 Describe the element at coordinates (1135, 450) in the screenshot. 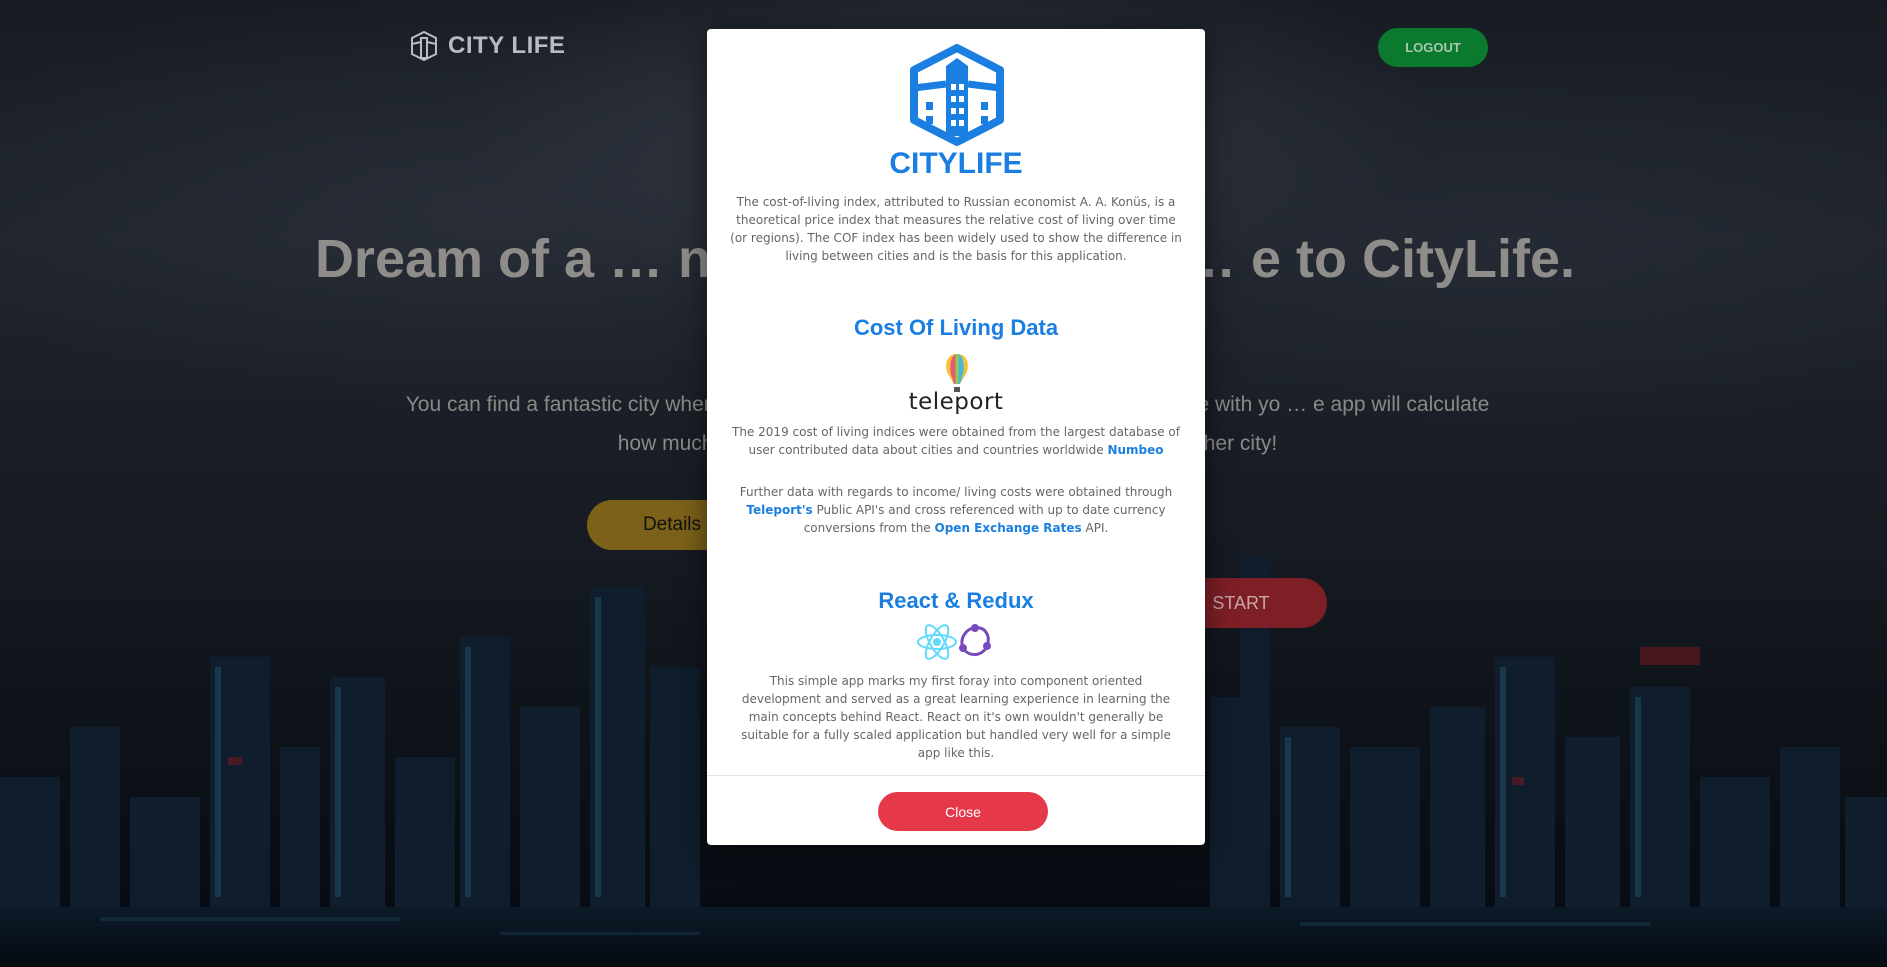

I see `numbeo-link: Numbeo` at that location.